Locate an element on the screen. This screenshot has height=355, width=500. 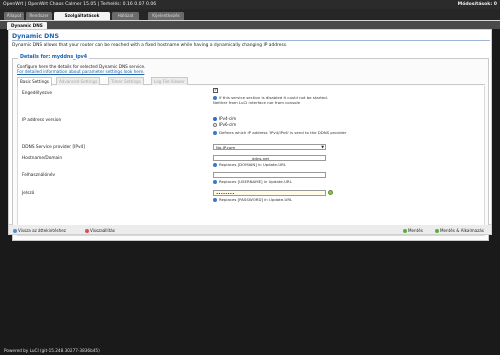
menu-tab-status: Állapot is located at coordinates (14, 15).